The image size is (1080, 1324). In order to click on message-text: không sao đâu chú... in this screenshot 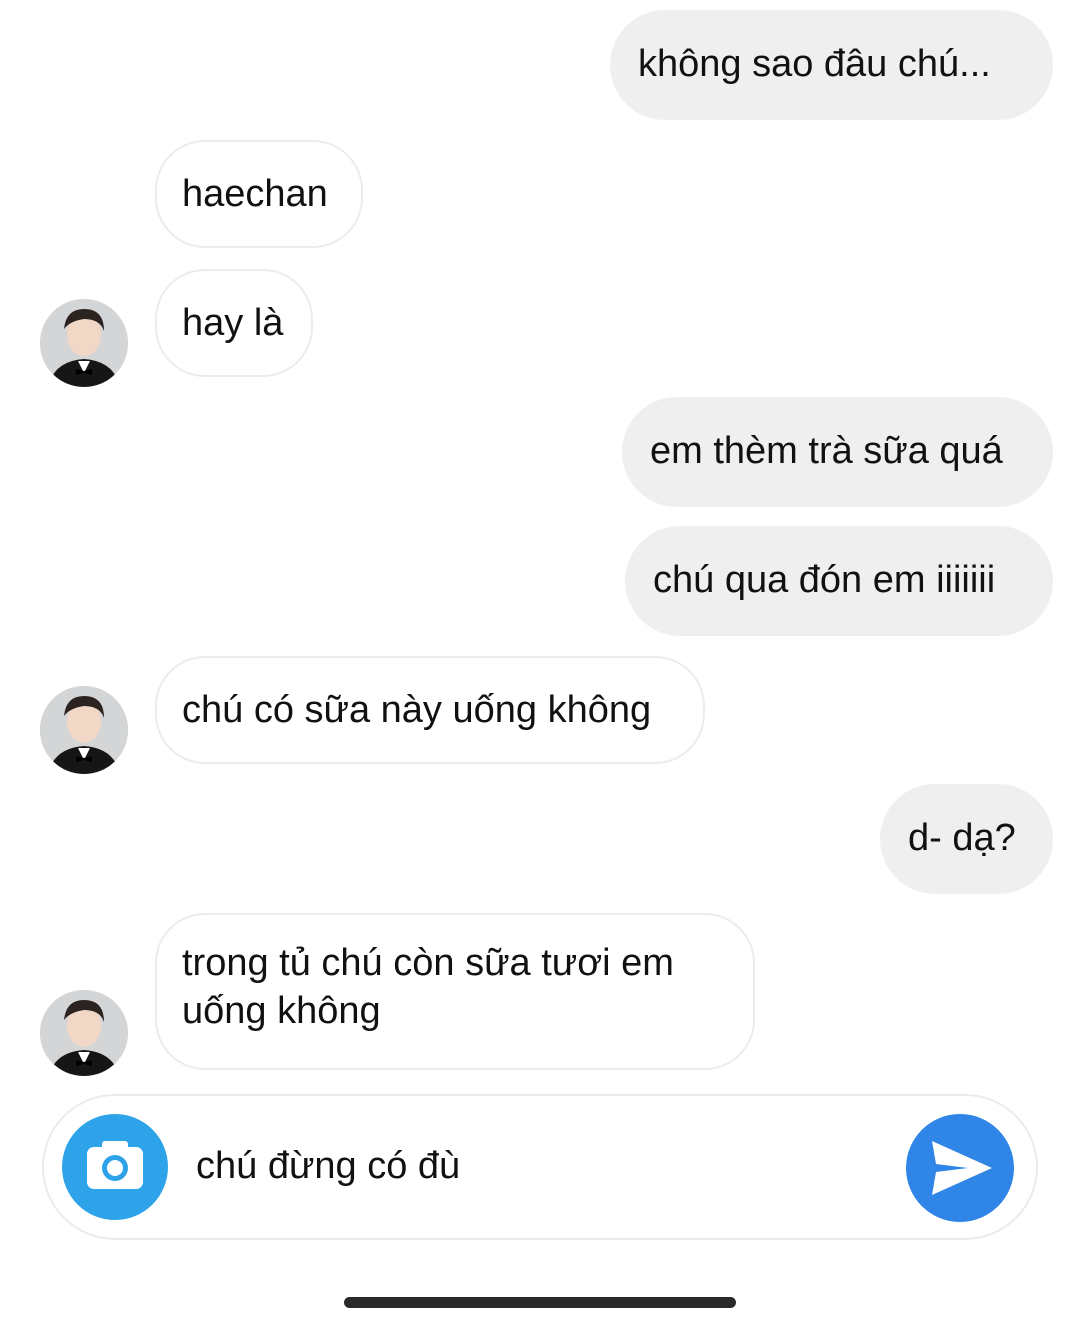, I will do `click(814, 64)`.